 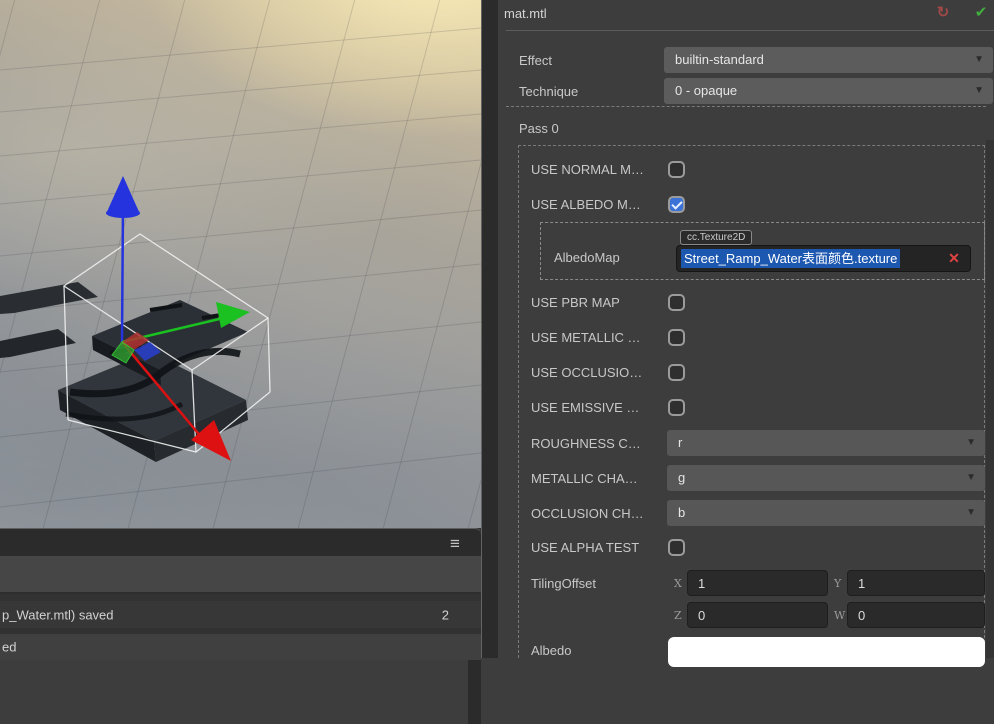 I want to click on use-emissive-checkbox, so click(x=676, y=407).